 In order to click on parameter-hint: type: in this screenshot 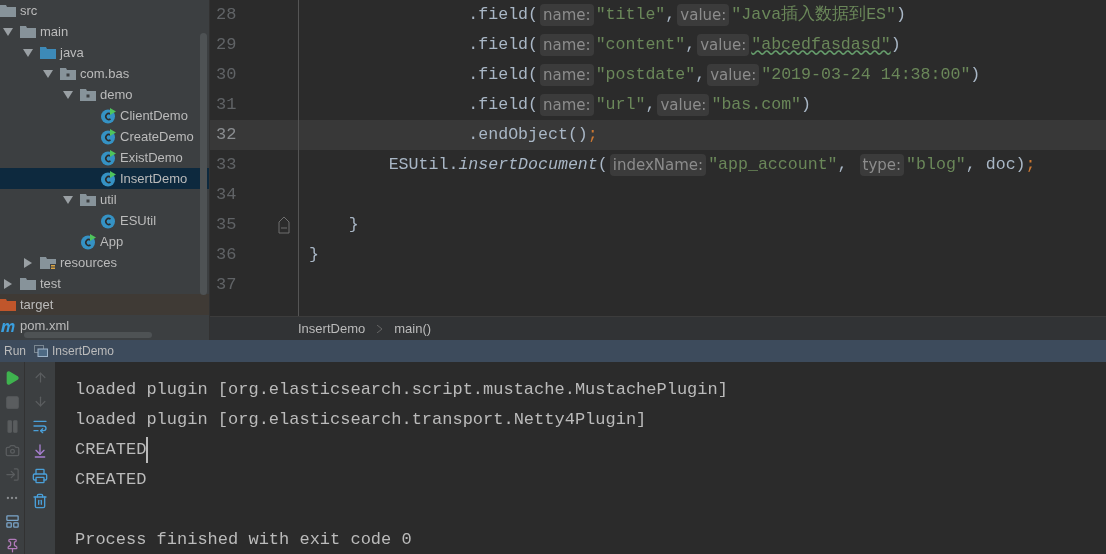, I will do `click(882, 165)`.